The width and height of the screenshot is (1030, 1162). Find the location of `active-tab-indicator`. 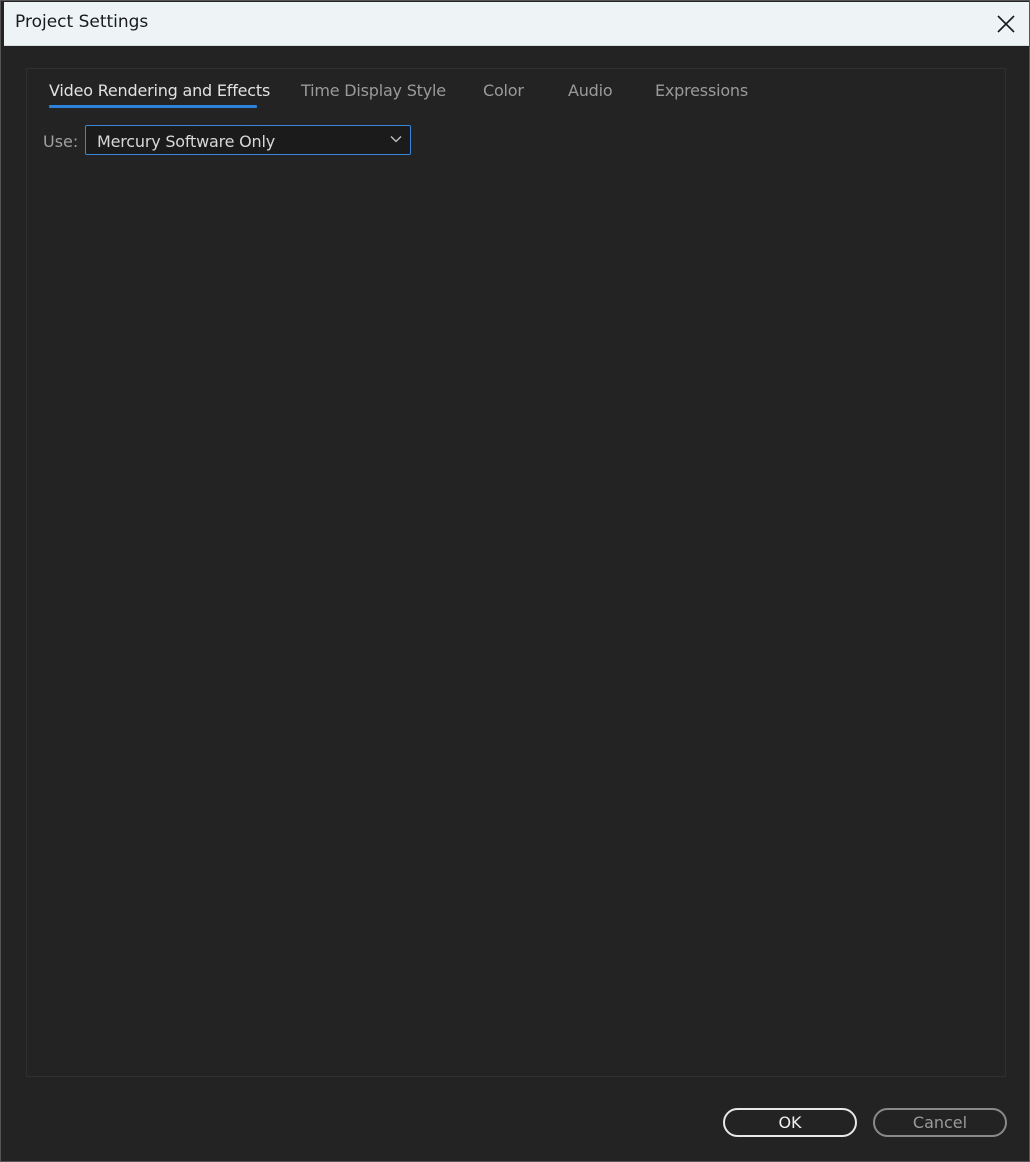

active-tab-indicator is located at coordinates (153, 106).